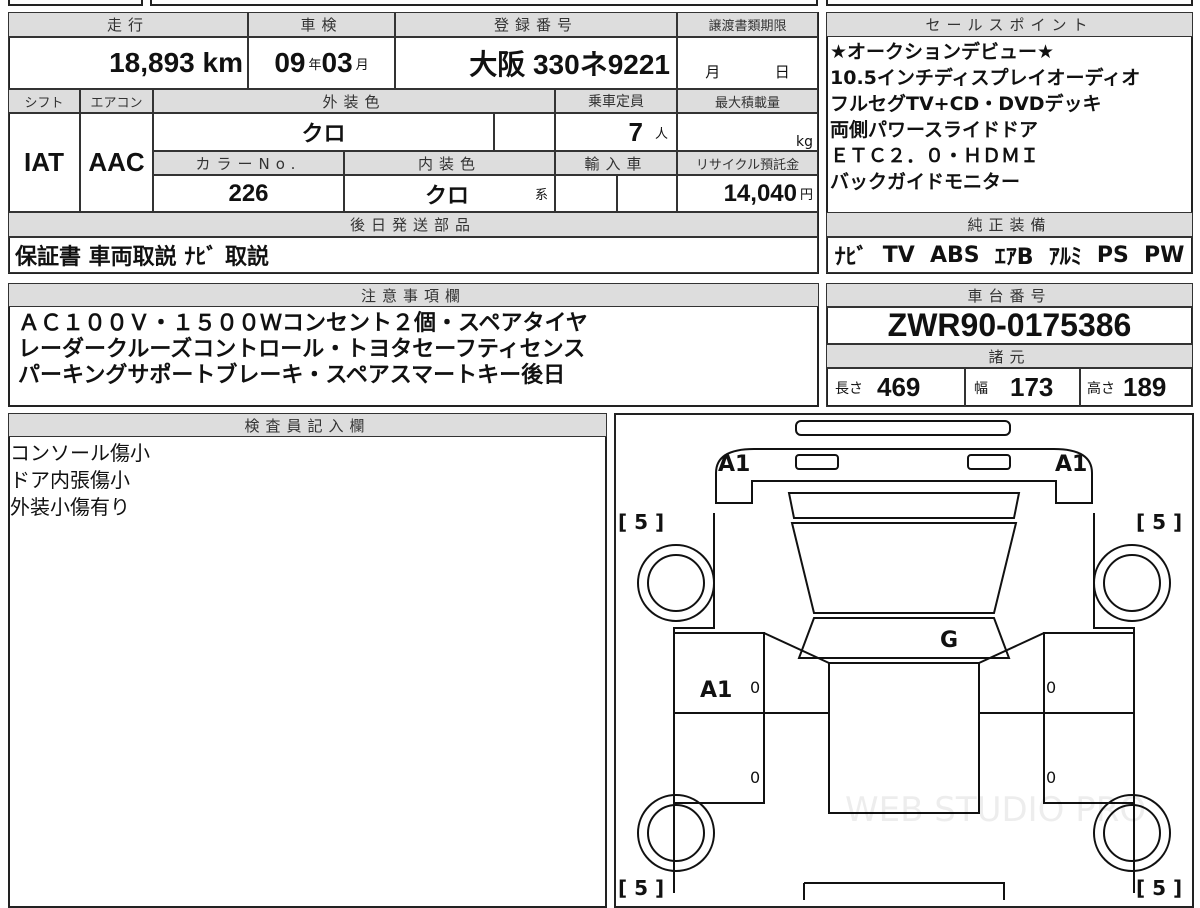 The width and height of the screenshot is (1200, 908). What do you see at coordinates (895, 387) in the screenshot?
I see `spec-length: 長さ 469` at bounding box center [895, 387].